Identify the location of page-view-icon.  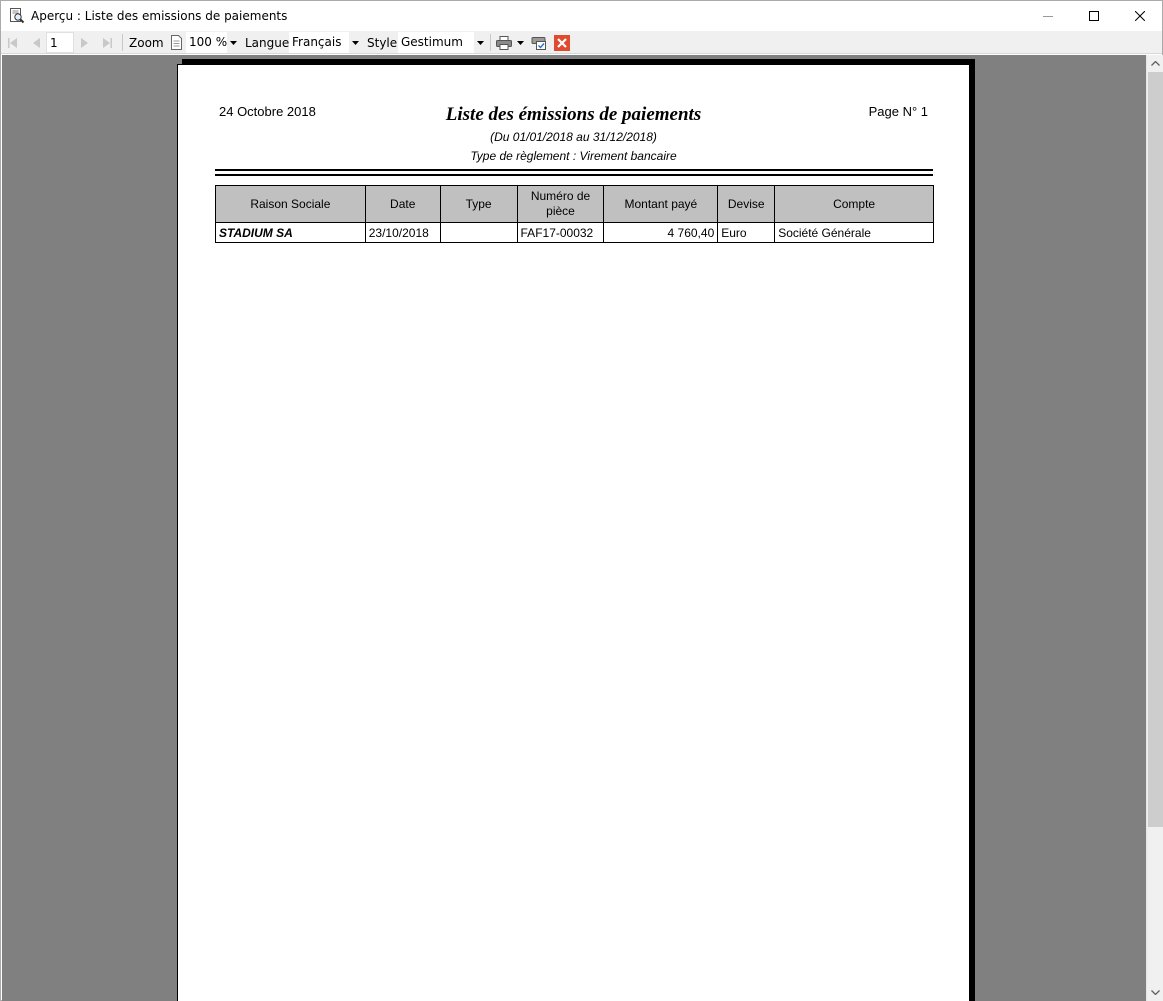
(176, 42).